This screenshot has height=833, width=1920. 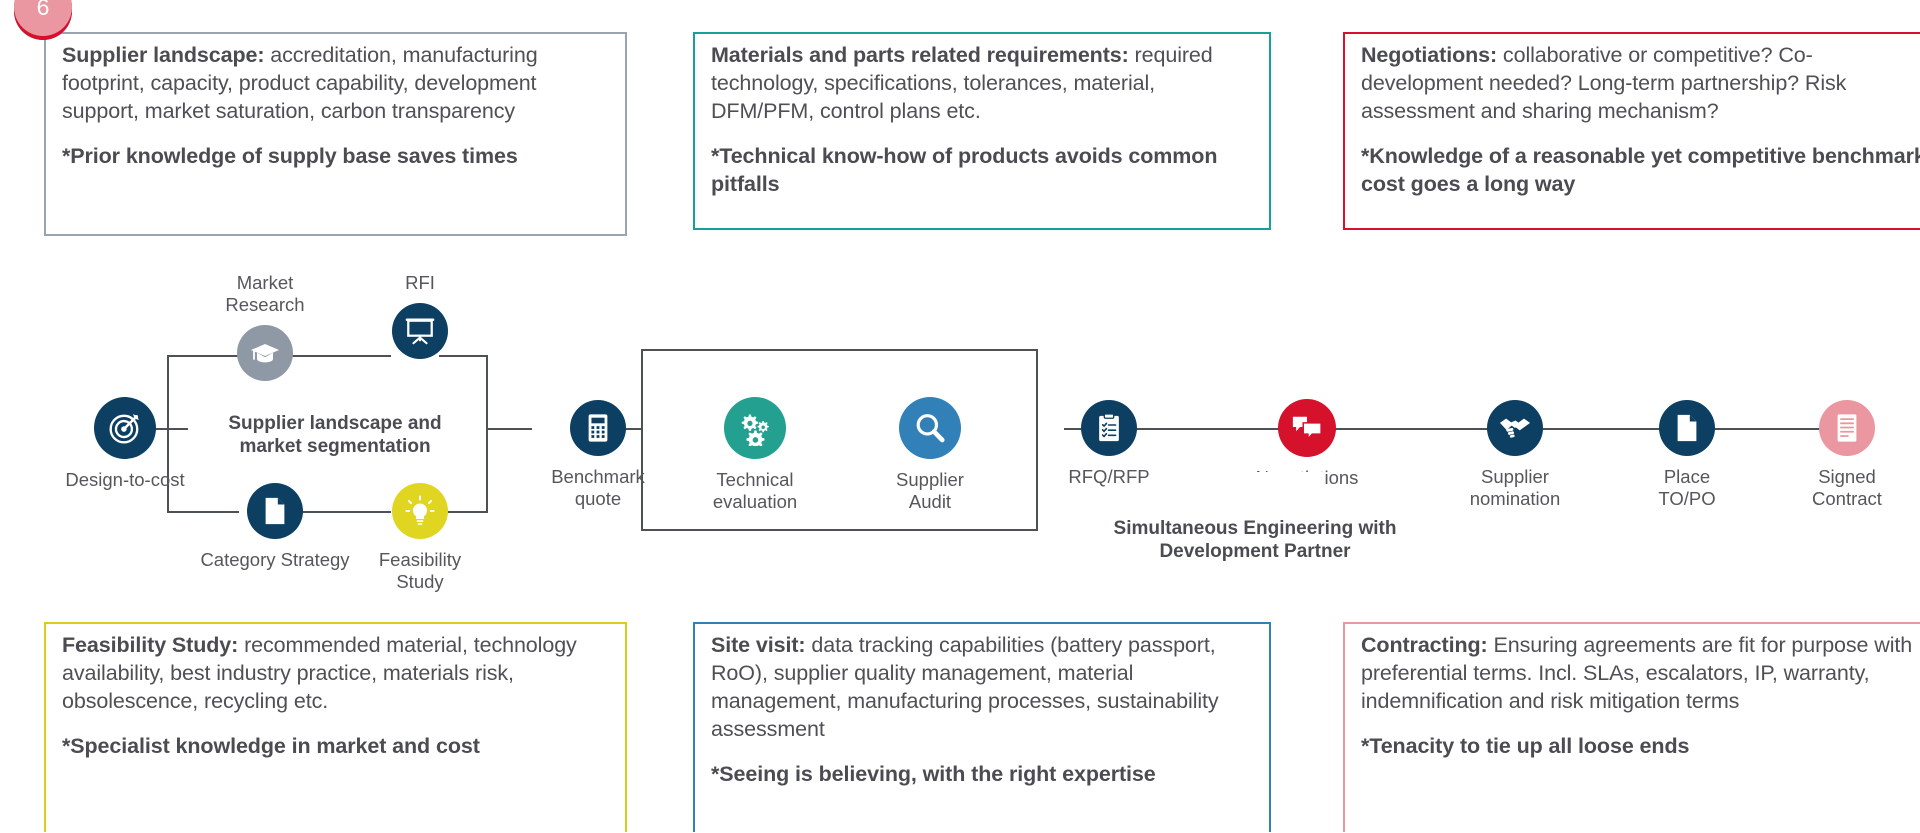 I want to click on node-label-benchmark-quote: Benchmark quote, so click(x=598, y=487).